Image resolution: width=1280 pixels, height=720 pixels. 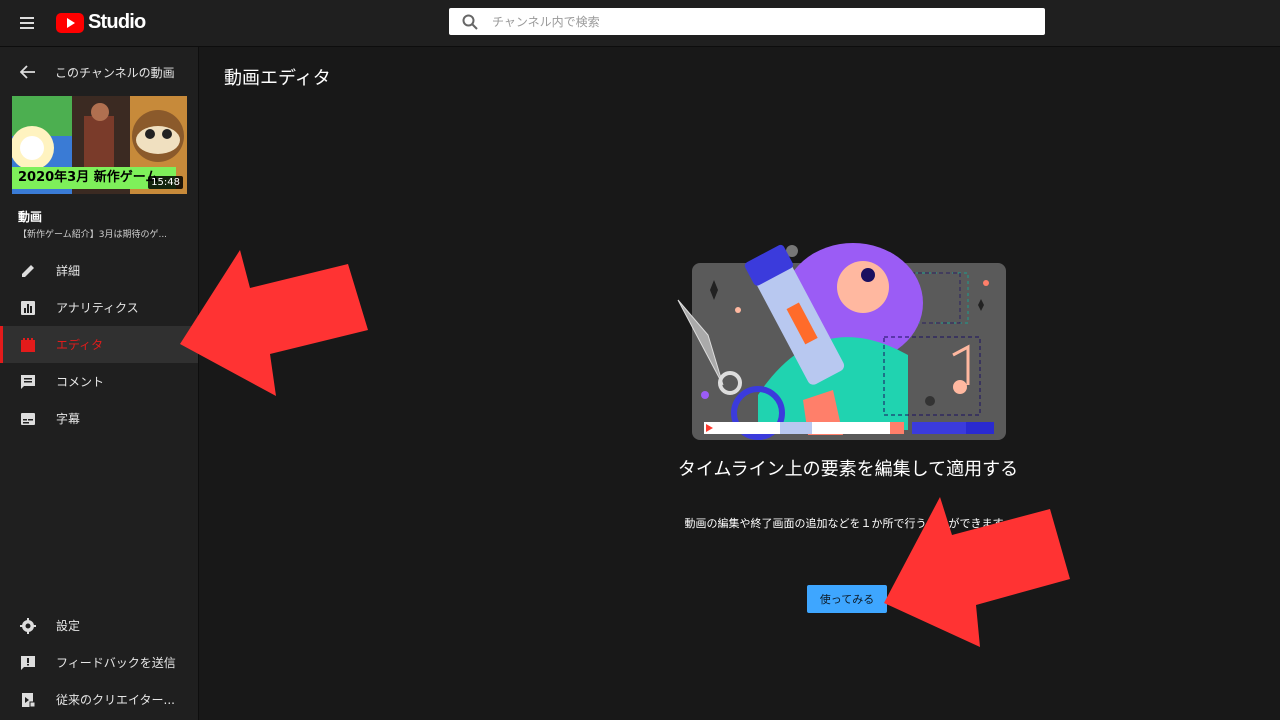 I want to click on youtube-play-icon, so click(x=70, y=22).